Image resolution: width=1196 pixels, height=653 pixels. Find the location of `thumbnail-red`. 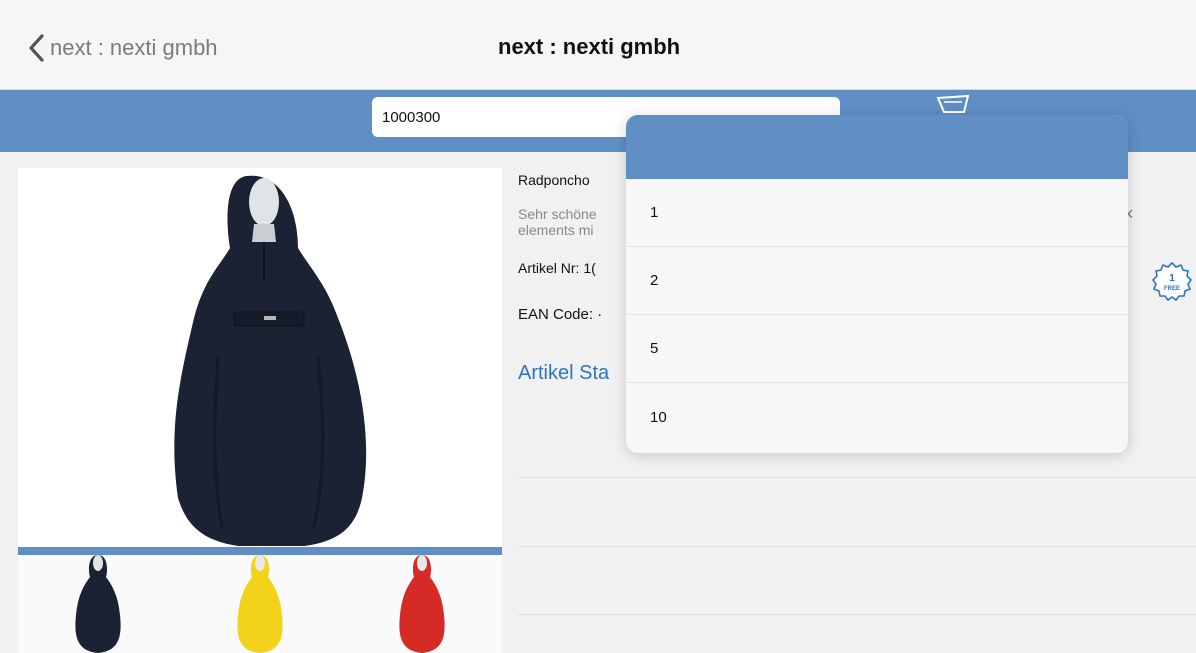

thumbnail-red is located at coordinates (422, 604).